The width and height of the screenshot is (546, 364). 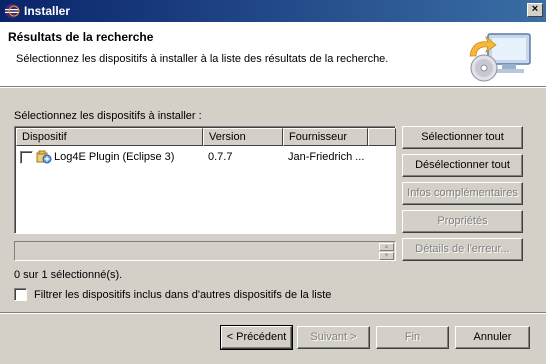 I want to click on properties-button: Propriétés, so click(x=462, y=221).